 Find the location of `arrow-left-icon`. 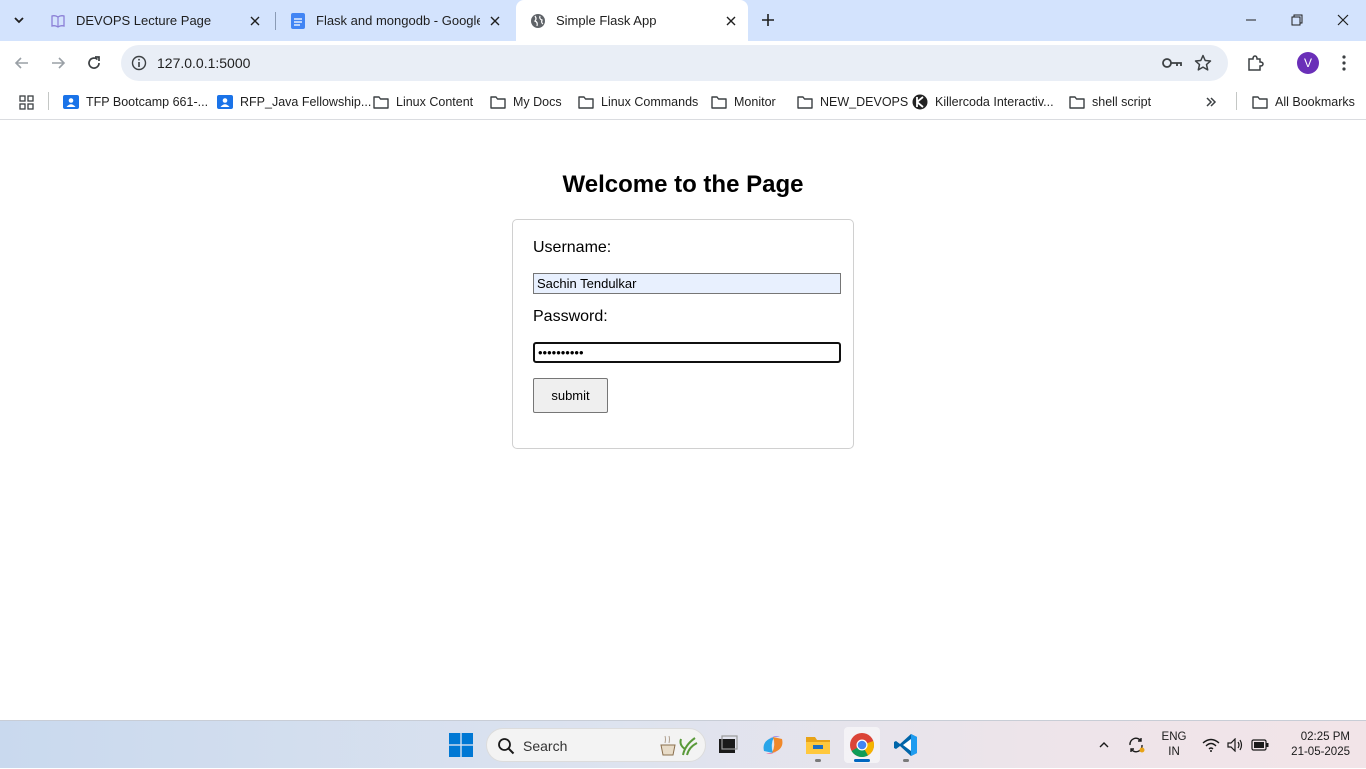

arrow-left-icon is located at coordinates (21, 63).